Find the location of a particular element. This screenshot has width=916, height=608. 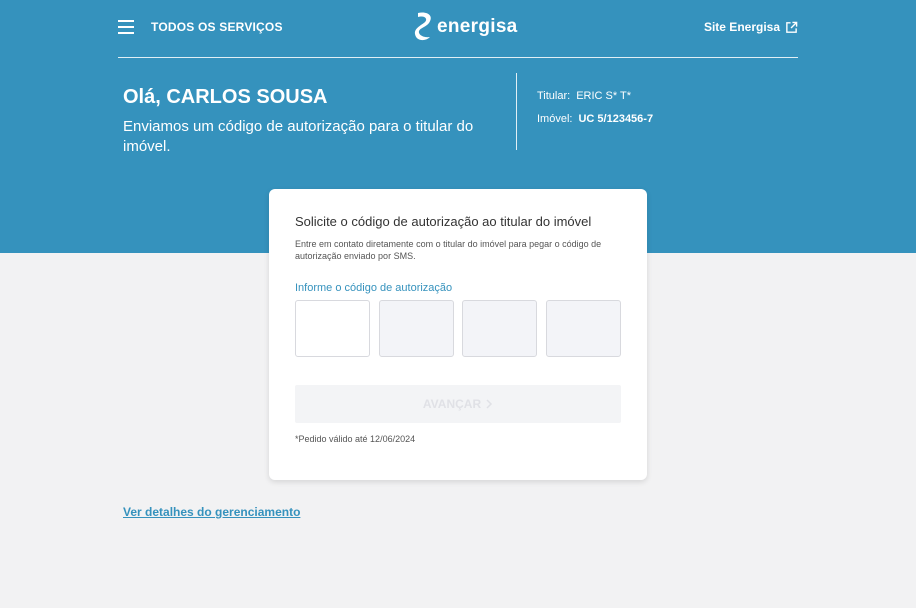

hamburger-icon is located at coordinates (127, 28).